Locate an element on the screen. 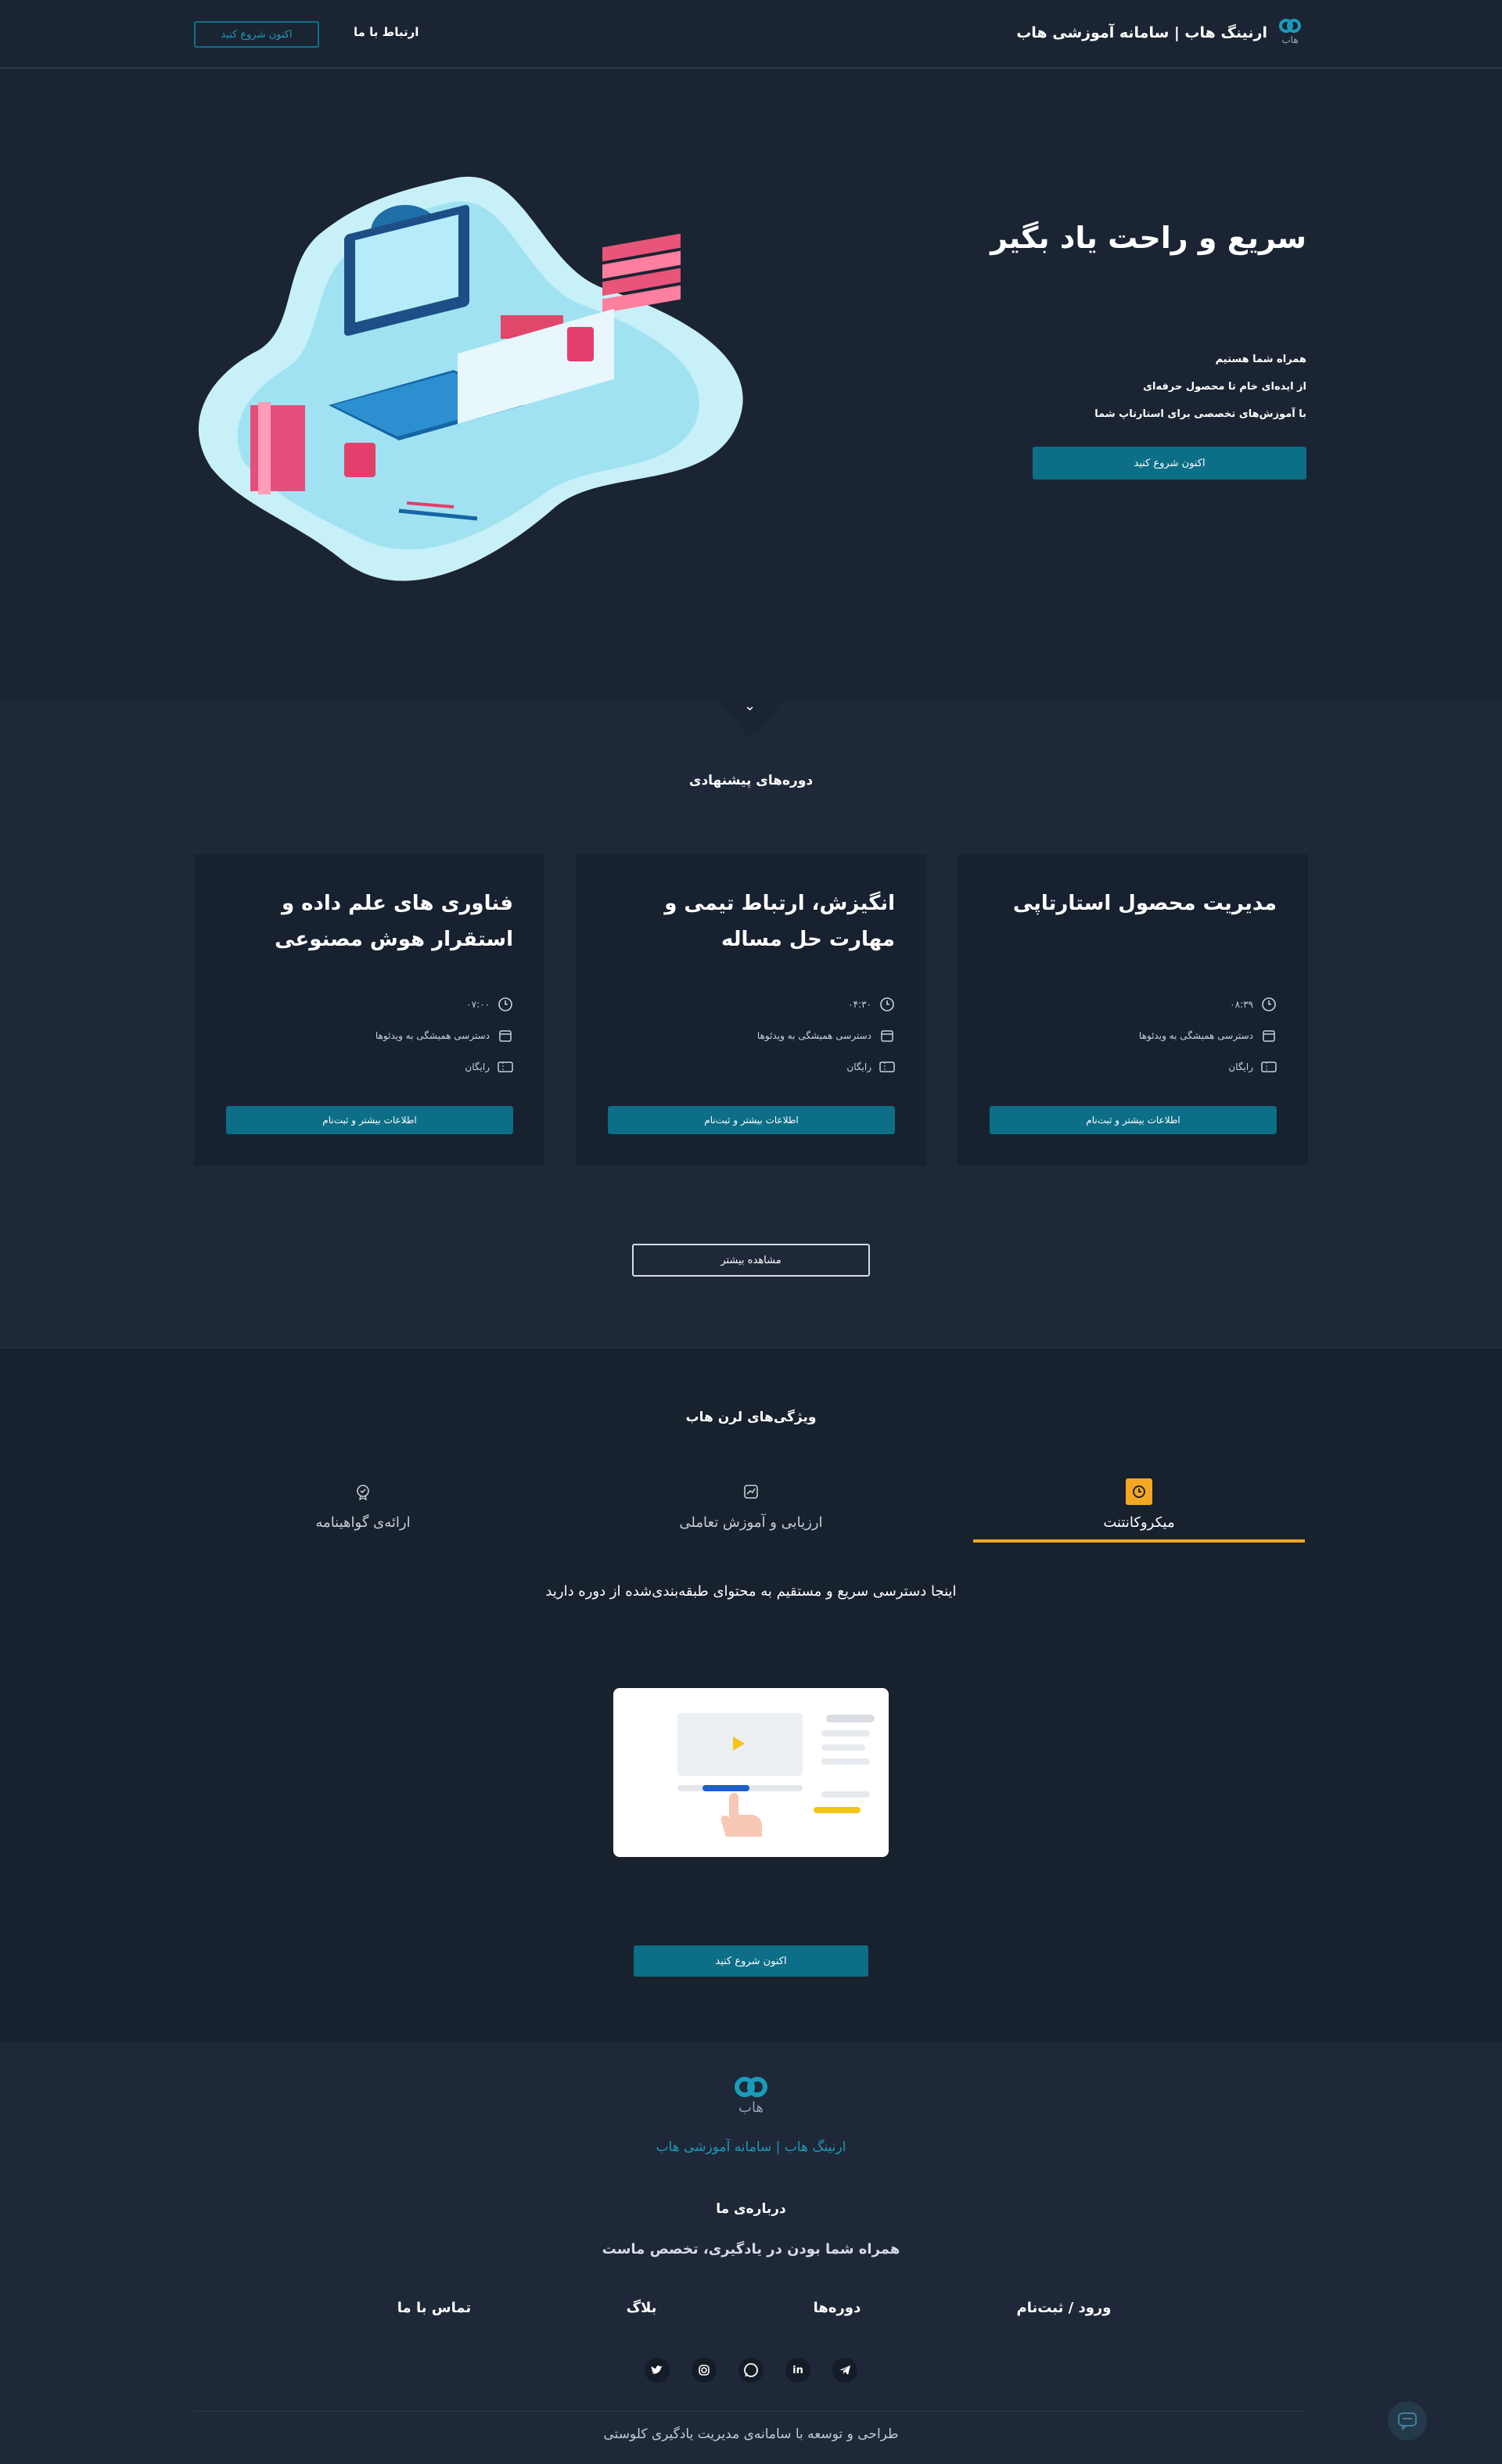 The image size is (1502, 2464). badge-icon is located at coordinates (363, 1491).